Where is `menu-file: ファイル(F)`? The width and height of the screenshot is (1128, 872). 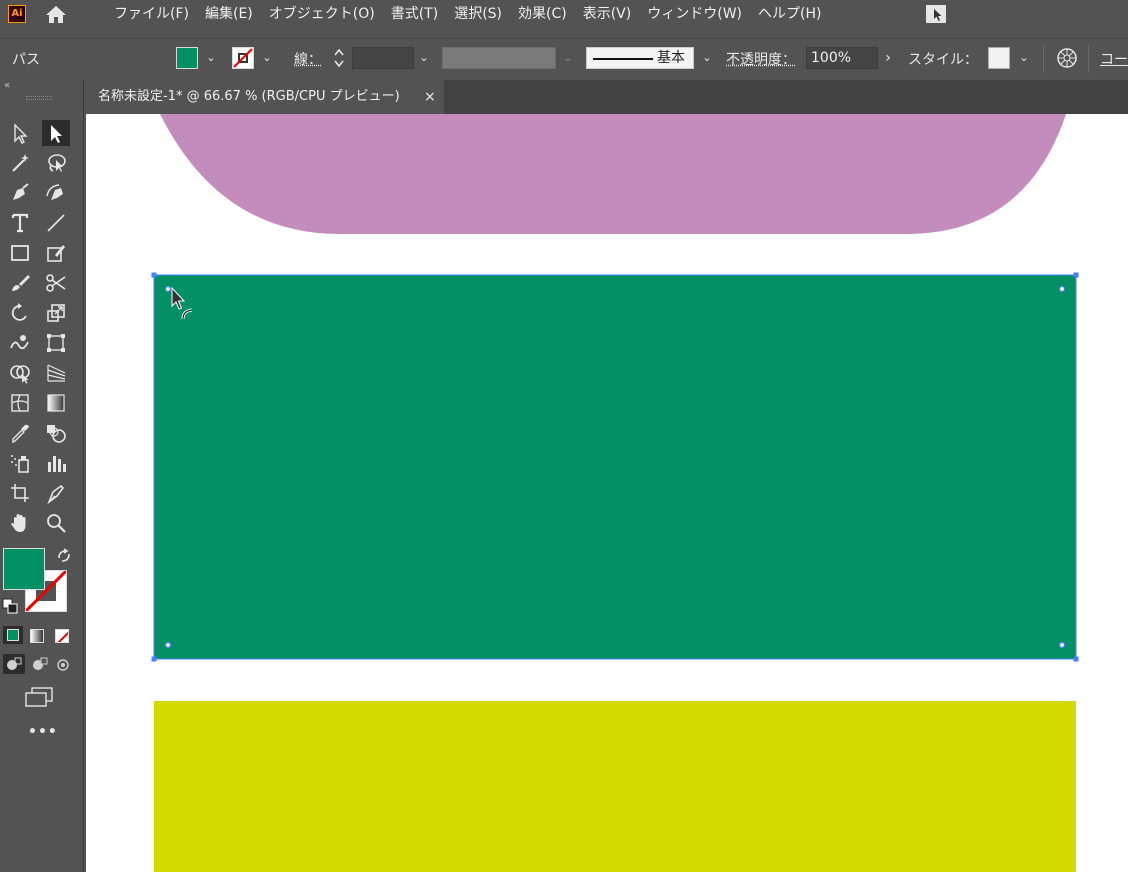
menu-file: ファイル(F) is located at coordinates (151, 14).